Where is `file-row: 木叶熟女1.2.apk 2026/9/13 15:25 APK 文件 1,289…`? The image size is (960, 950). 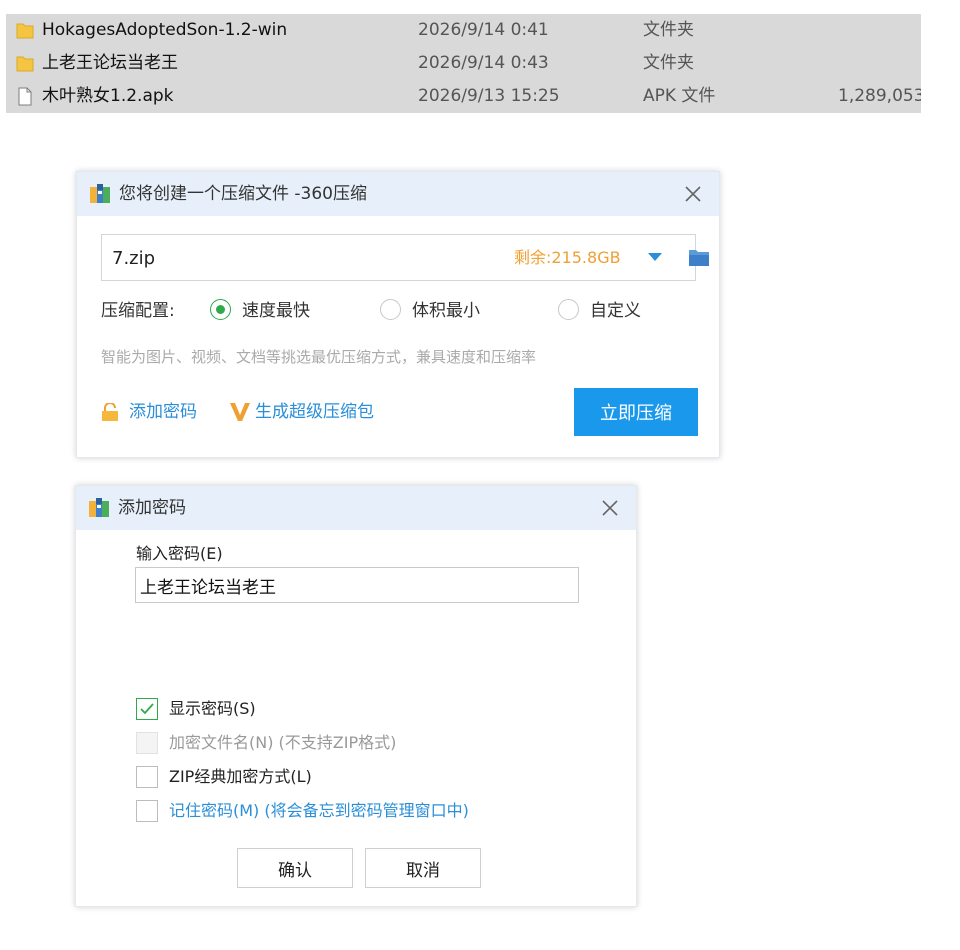
file-row: 木叶熟女1.2.apk 2026/9/13 15:25 APK 文件 1,289… is located at coordinates (463, 96).